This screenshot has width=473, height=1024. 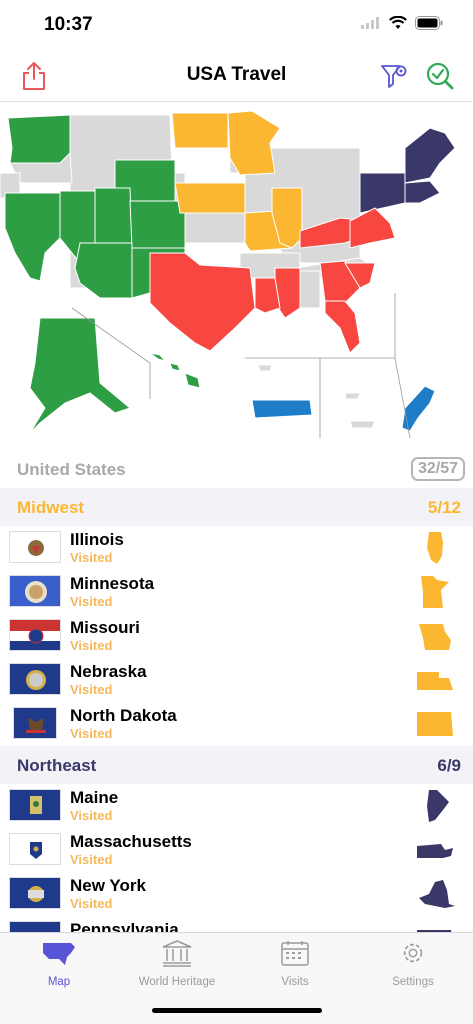 What do you see at coordinates (444, 507) in the screenshot?
I see `section-count: 5/12` at bounding box center [444, 507].